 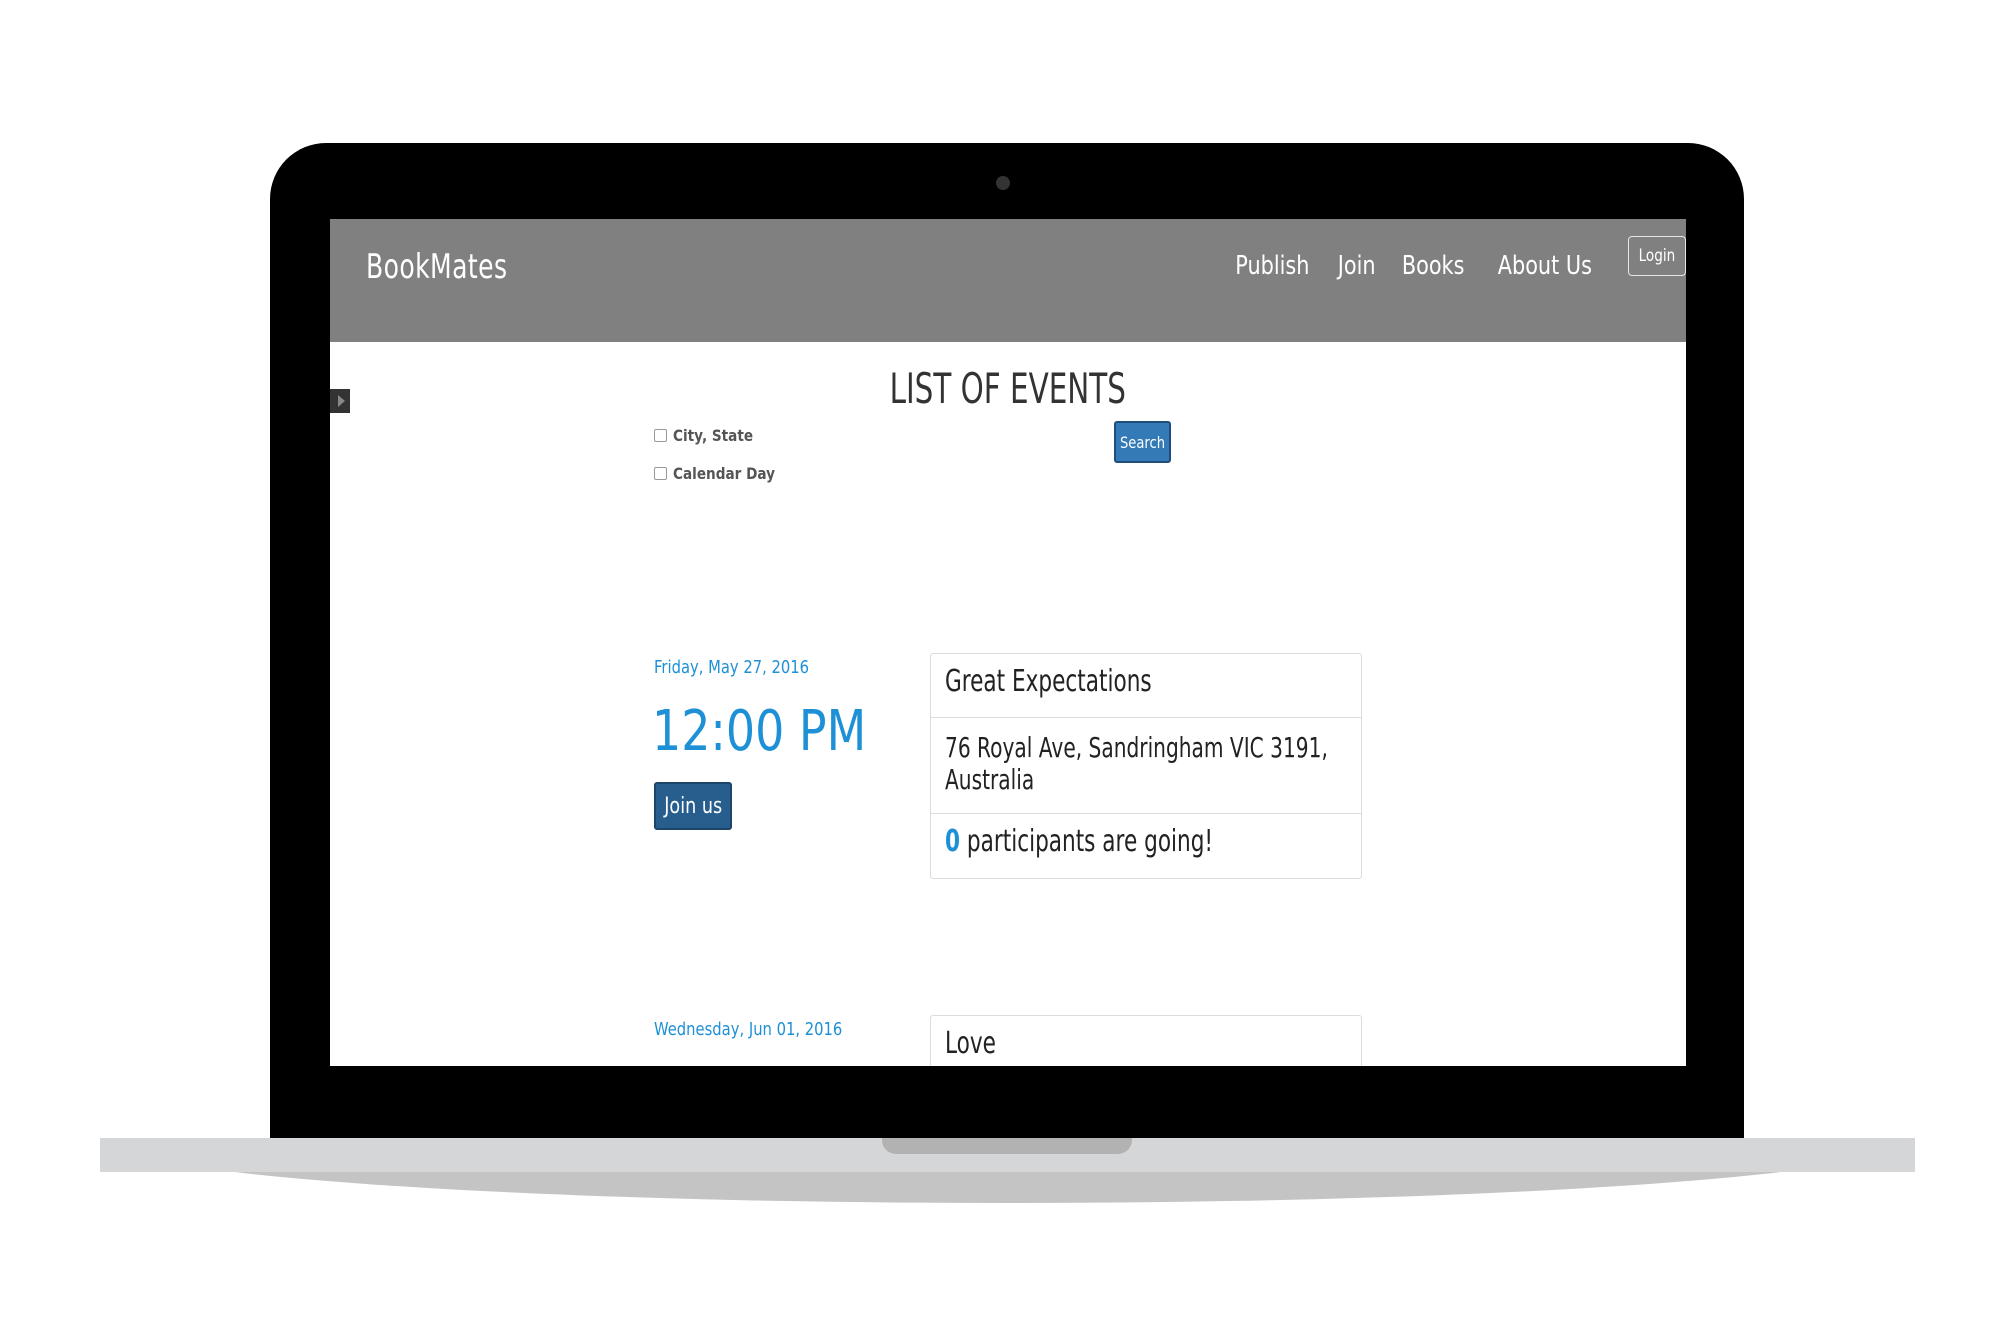 What do you see at coordinates (1432, 266) in the screenshot?
I see `nav-link-books: Books` at bounding box center [1432, 266].